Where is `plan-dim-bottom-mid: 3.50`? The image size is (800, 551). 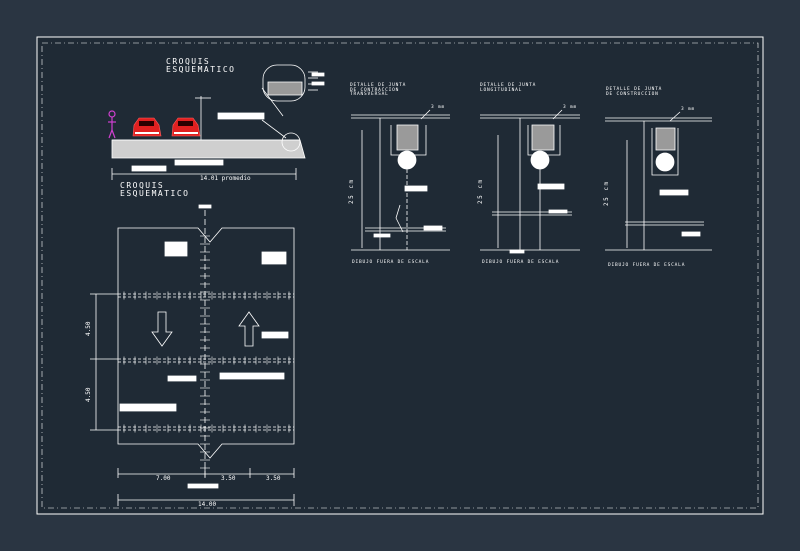 plan-dim-bottom-mid: 3.50 is located at coordinates (228, 478).